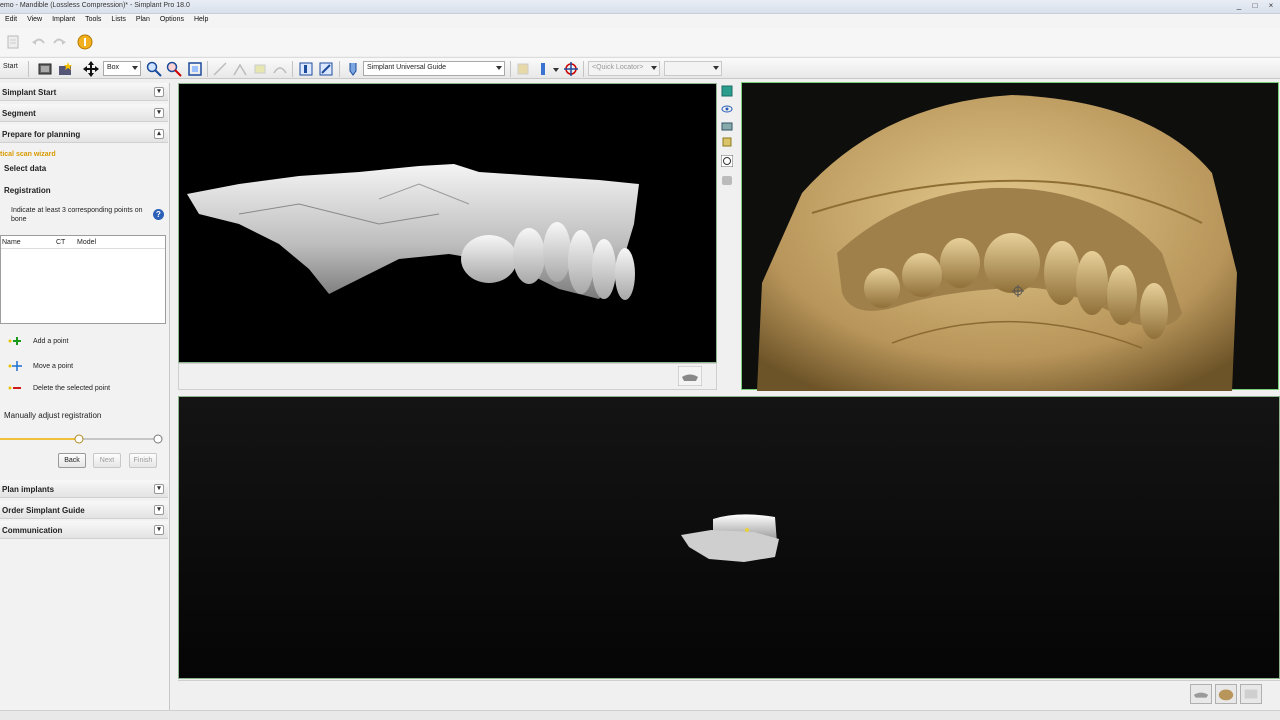 The image size is (1280, 720). Describe the element at coordinates (154, 69) in the screenshot. I see `zoom-icon` at that location.